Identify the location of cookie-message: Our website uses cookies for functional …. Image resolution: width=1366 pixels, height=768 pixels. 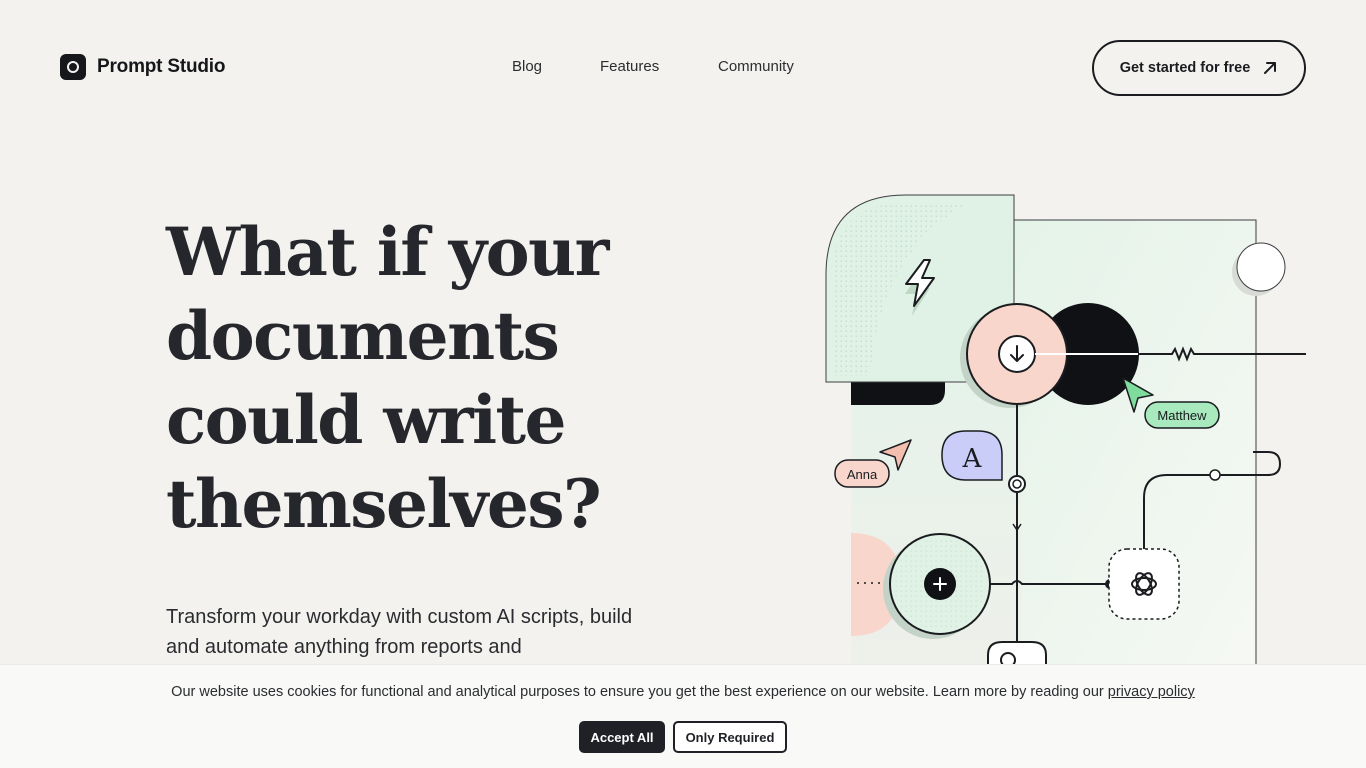
(637, 692).